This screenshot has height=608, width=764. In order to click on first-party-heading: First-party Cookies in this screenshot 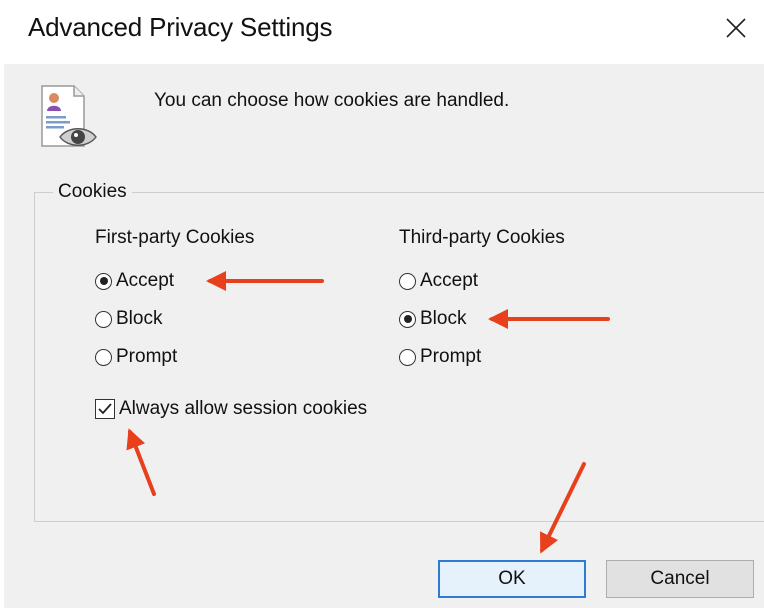, I will do `click(175, 237)`.